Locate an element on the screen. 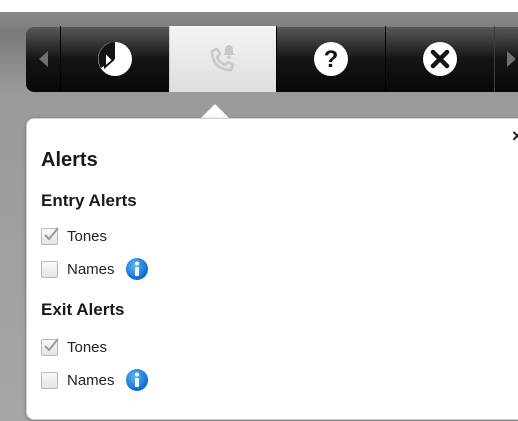  phone-alert-icon is located at coordinates (222, 58).